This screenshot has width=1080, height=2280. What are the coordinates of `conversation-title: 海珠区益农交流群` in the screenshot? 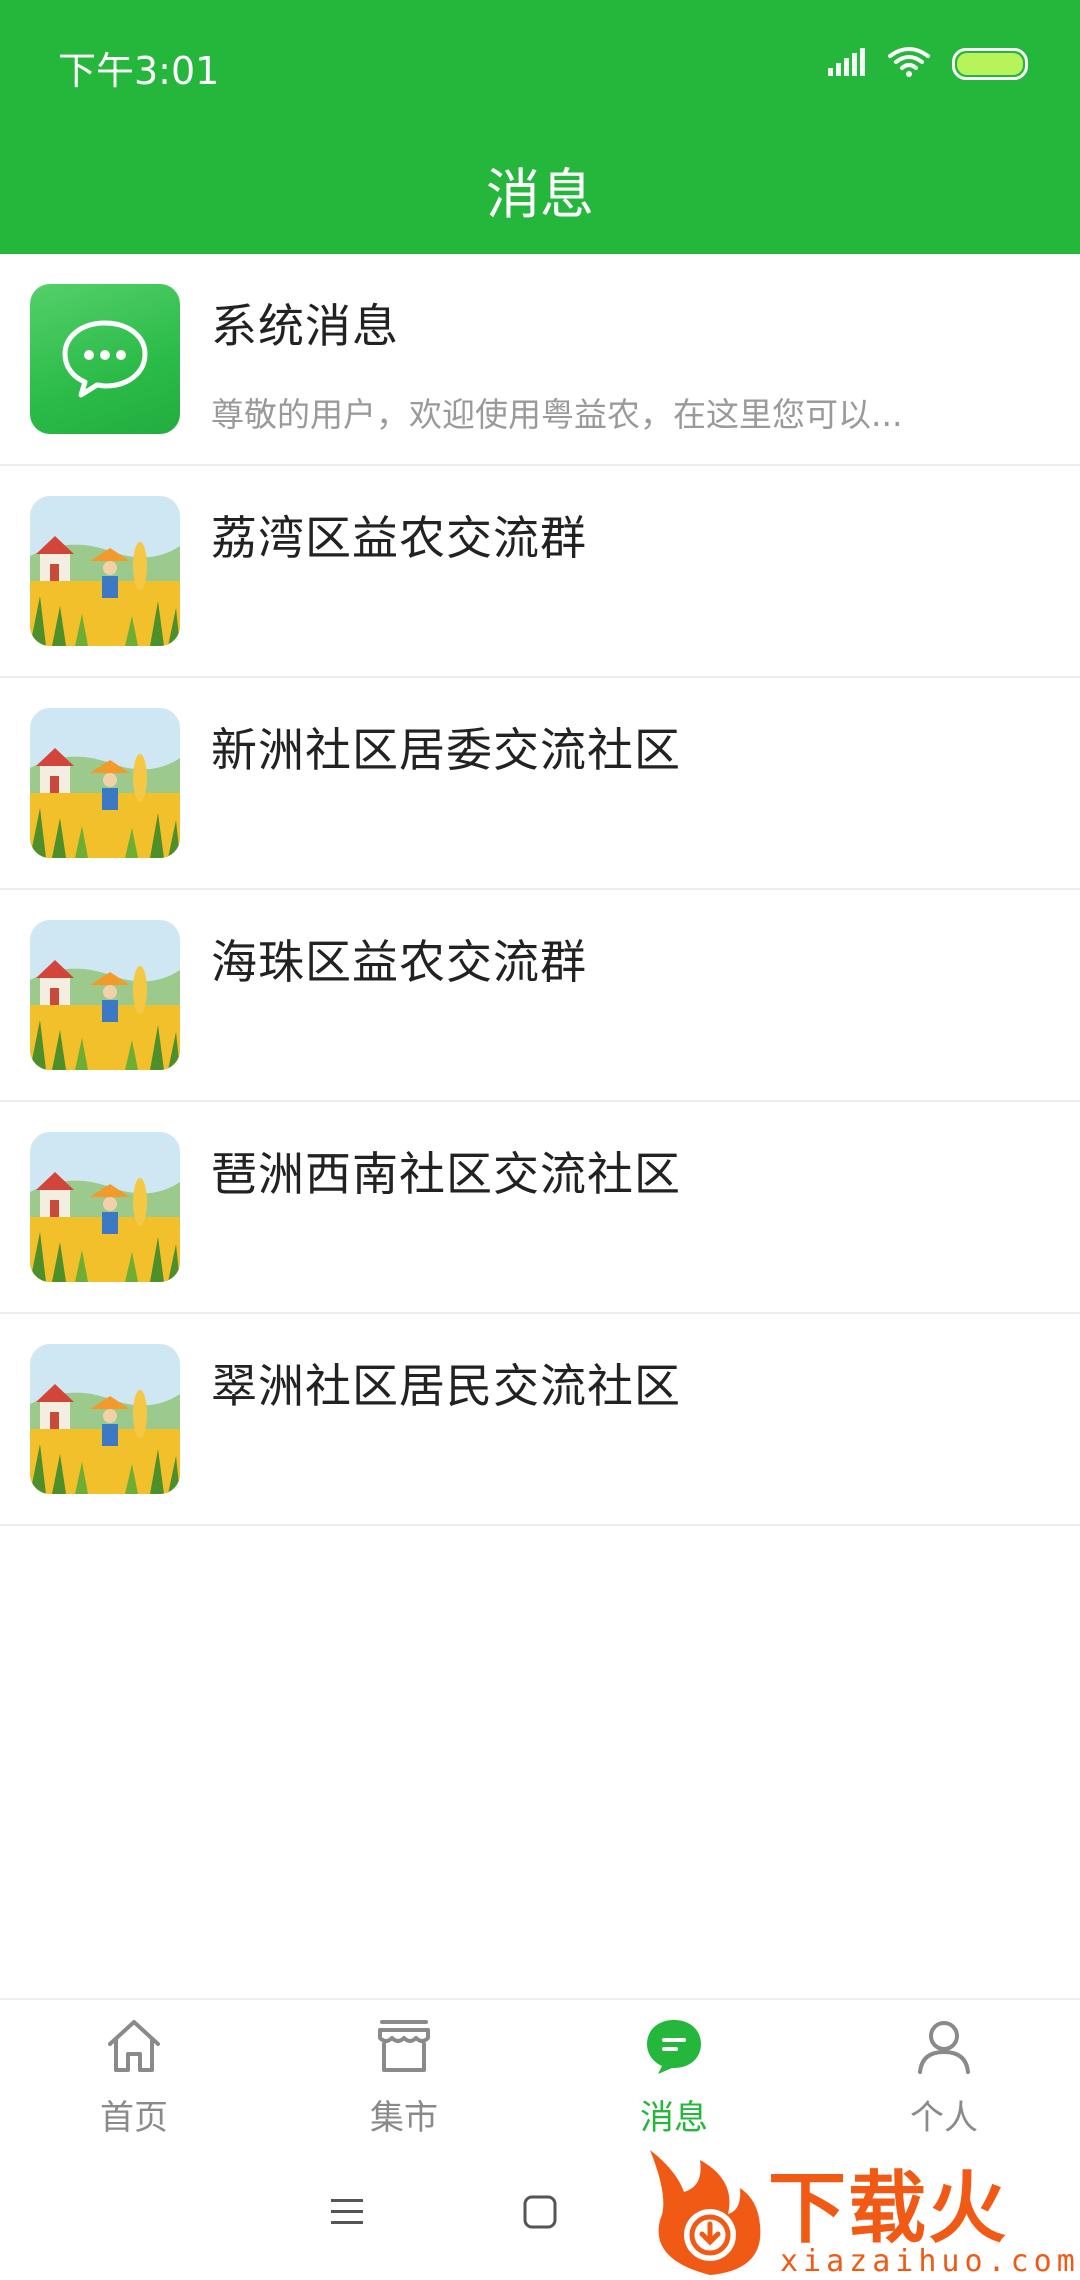 It's located at (399, 962).